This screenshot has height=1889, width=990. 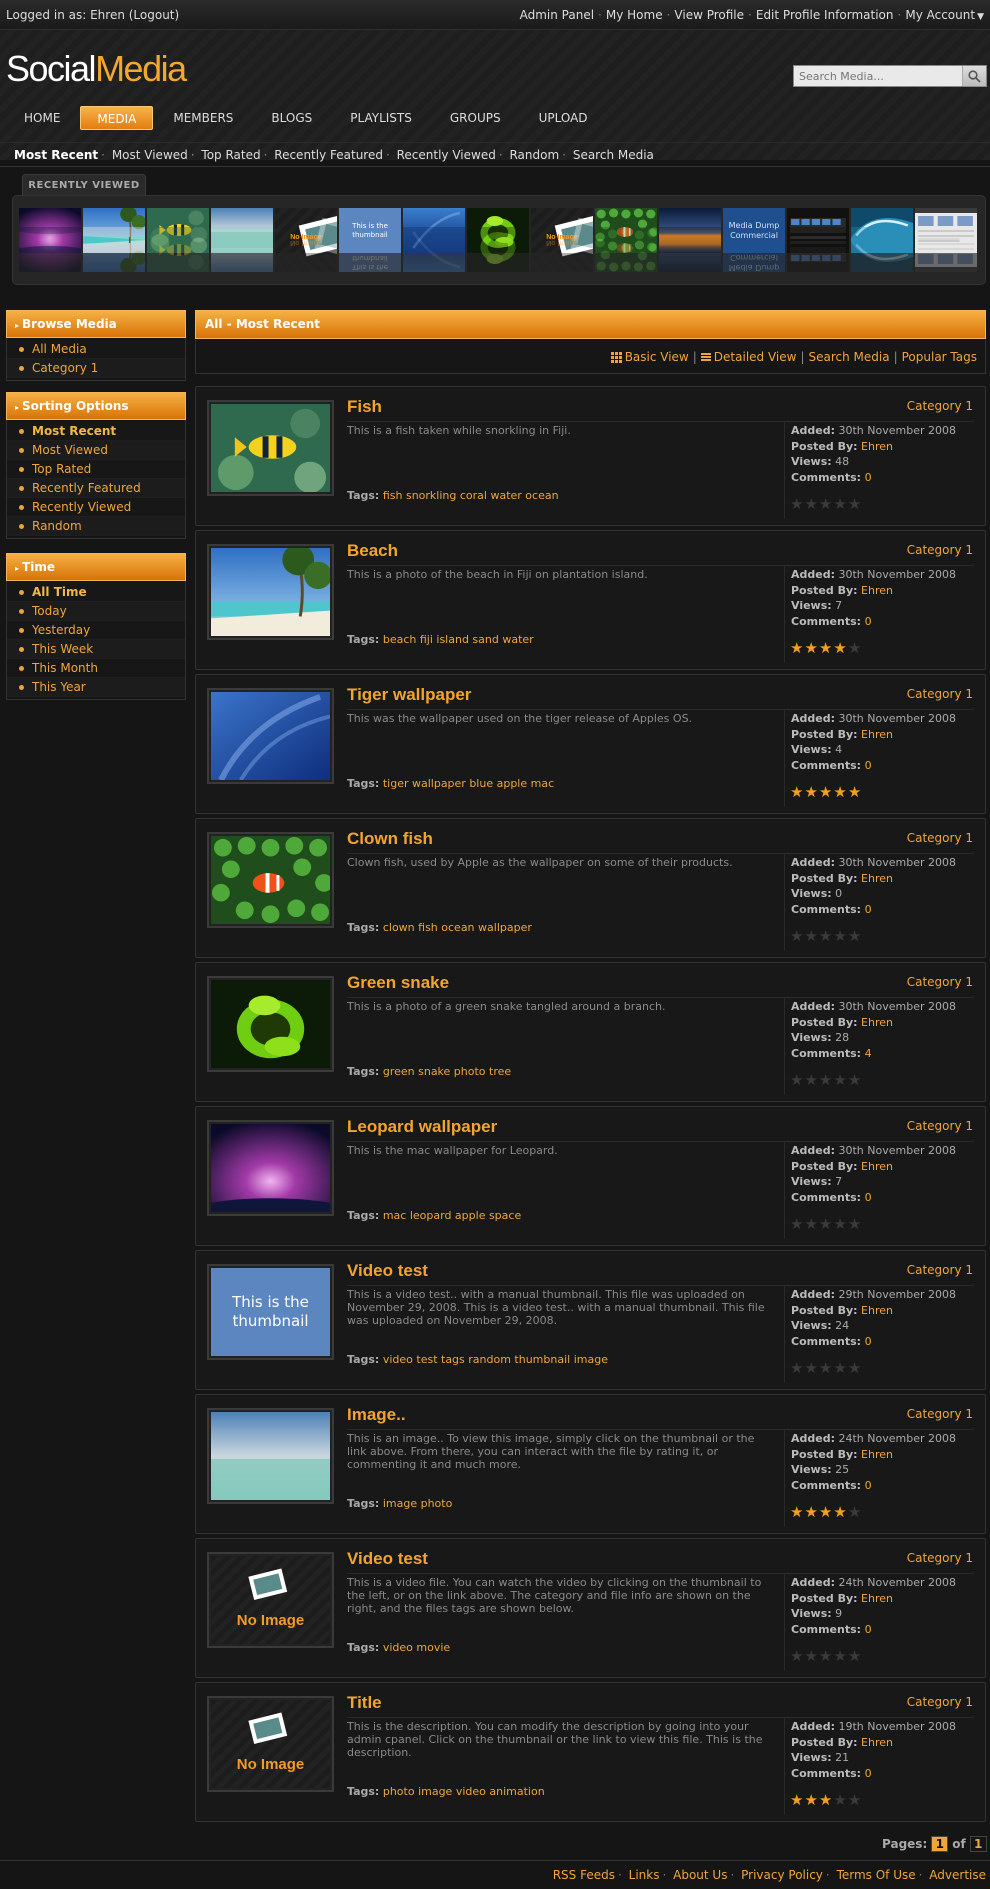 What do you see at coordinates (464, 1791) in the screenshot?
I see `media-tag-links: photo image video animation` at bounding box center [464, 1791].